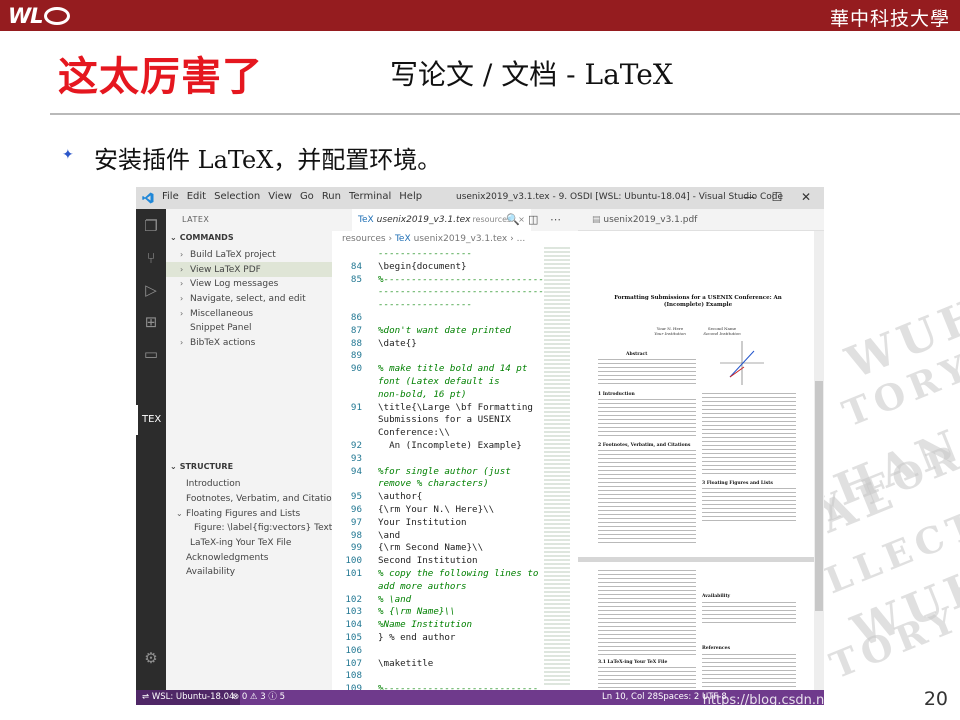 This screenshot has height=720, width=960. What do you see at coordinates (249, 313) in the screenshot?
I see `command-item: › Miscellaneous` at bounding box center [249, 313].